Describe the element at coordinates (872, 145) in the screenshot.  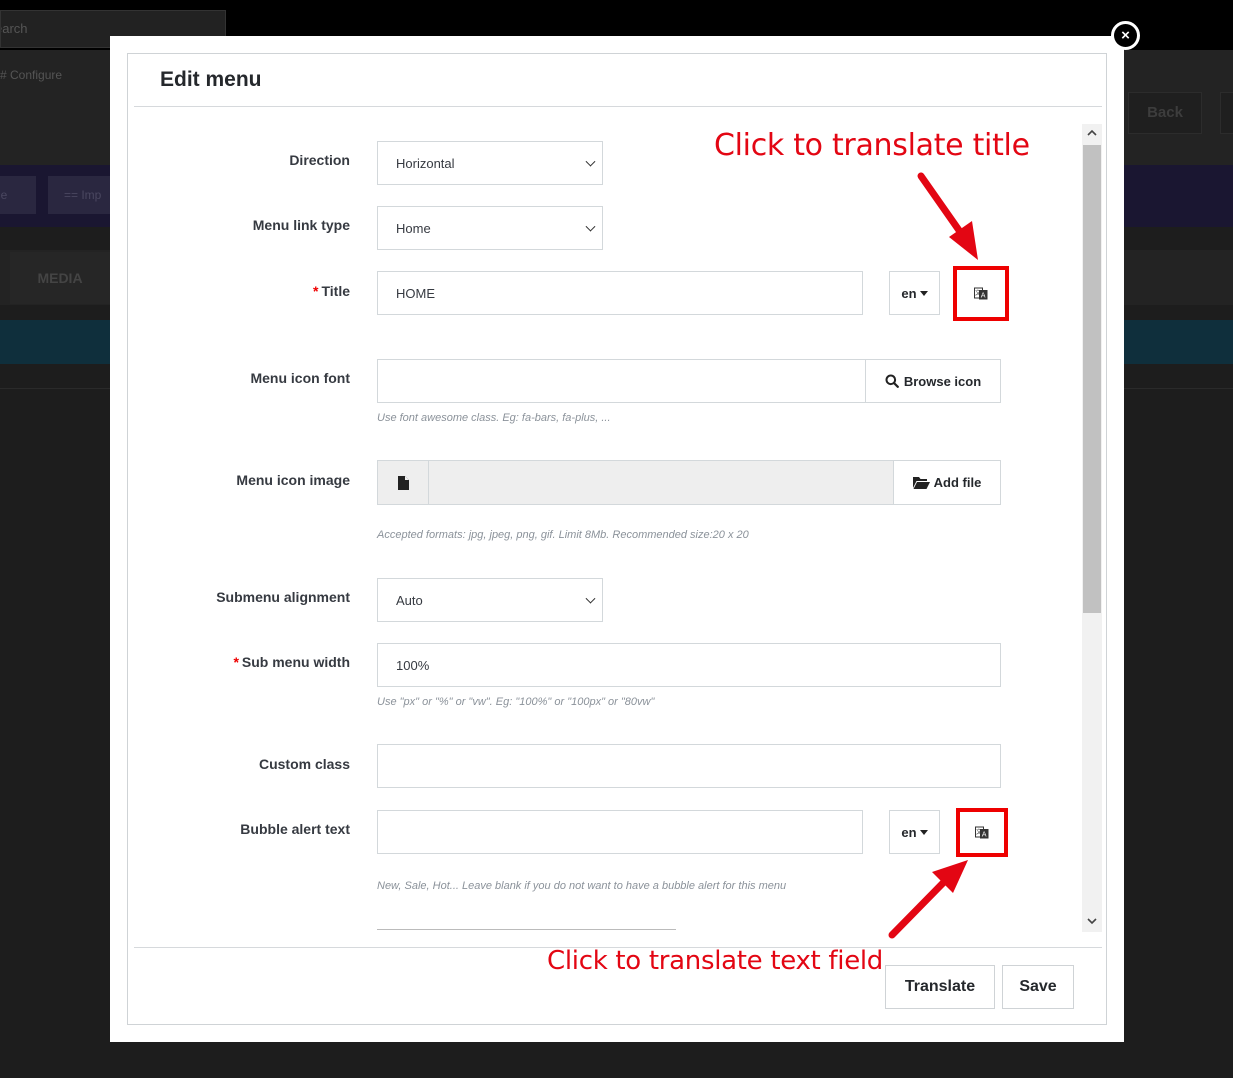
I see `translate-title-annotation: Click to translate title` at that location.